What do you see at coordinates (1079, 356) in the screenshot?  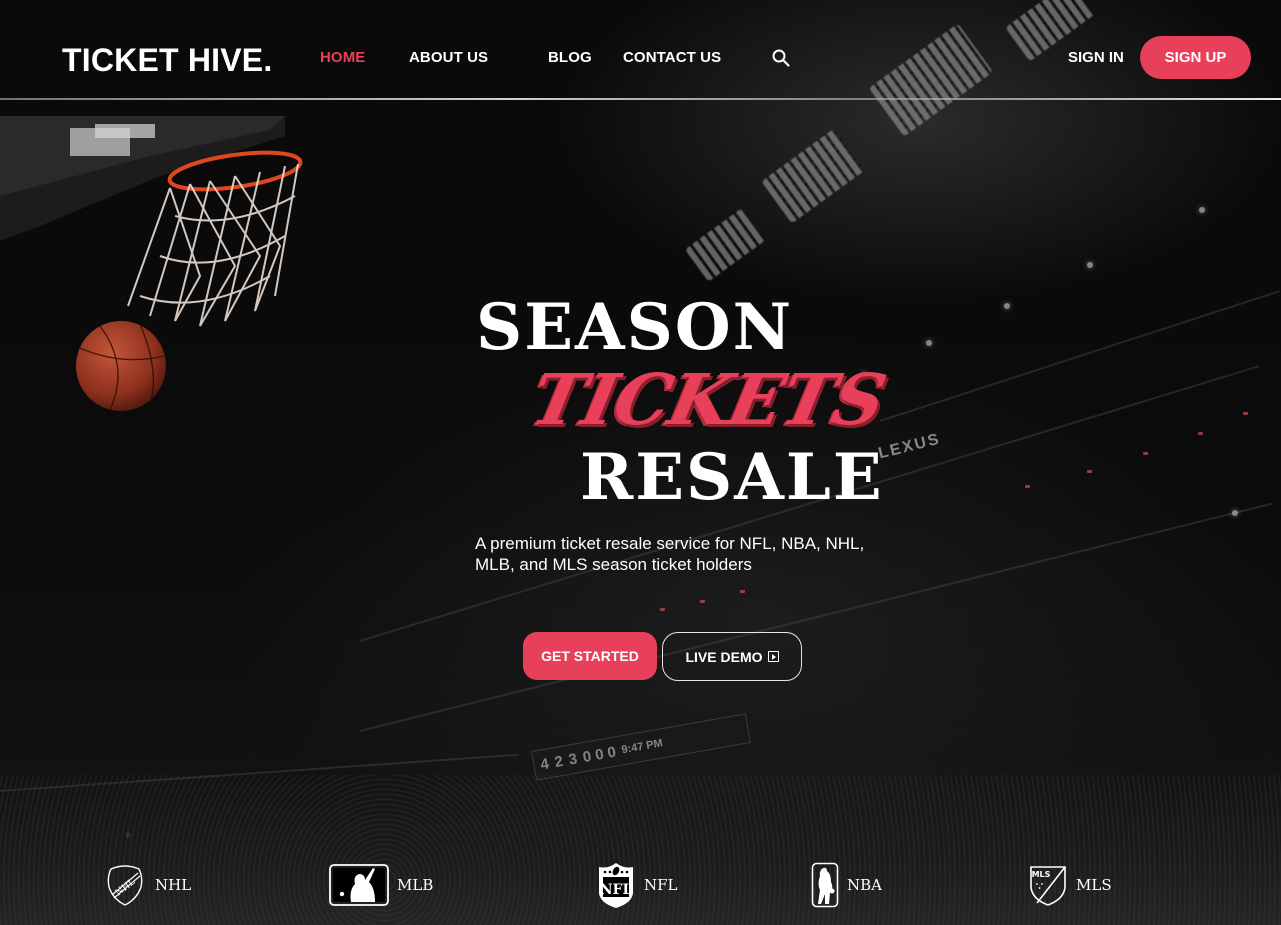 I see `stadium-tier` at bounding box center [1079, 356].